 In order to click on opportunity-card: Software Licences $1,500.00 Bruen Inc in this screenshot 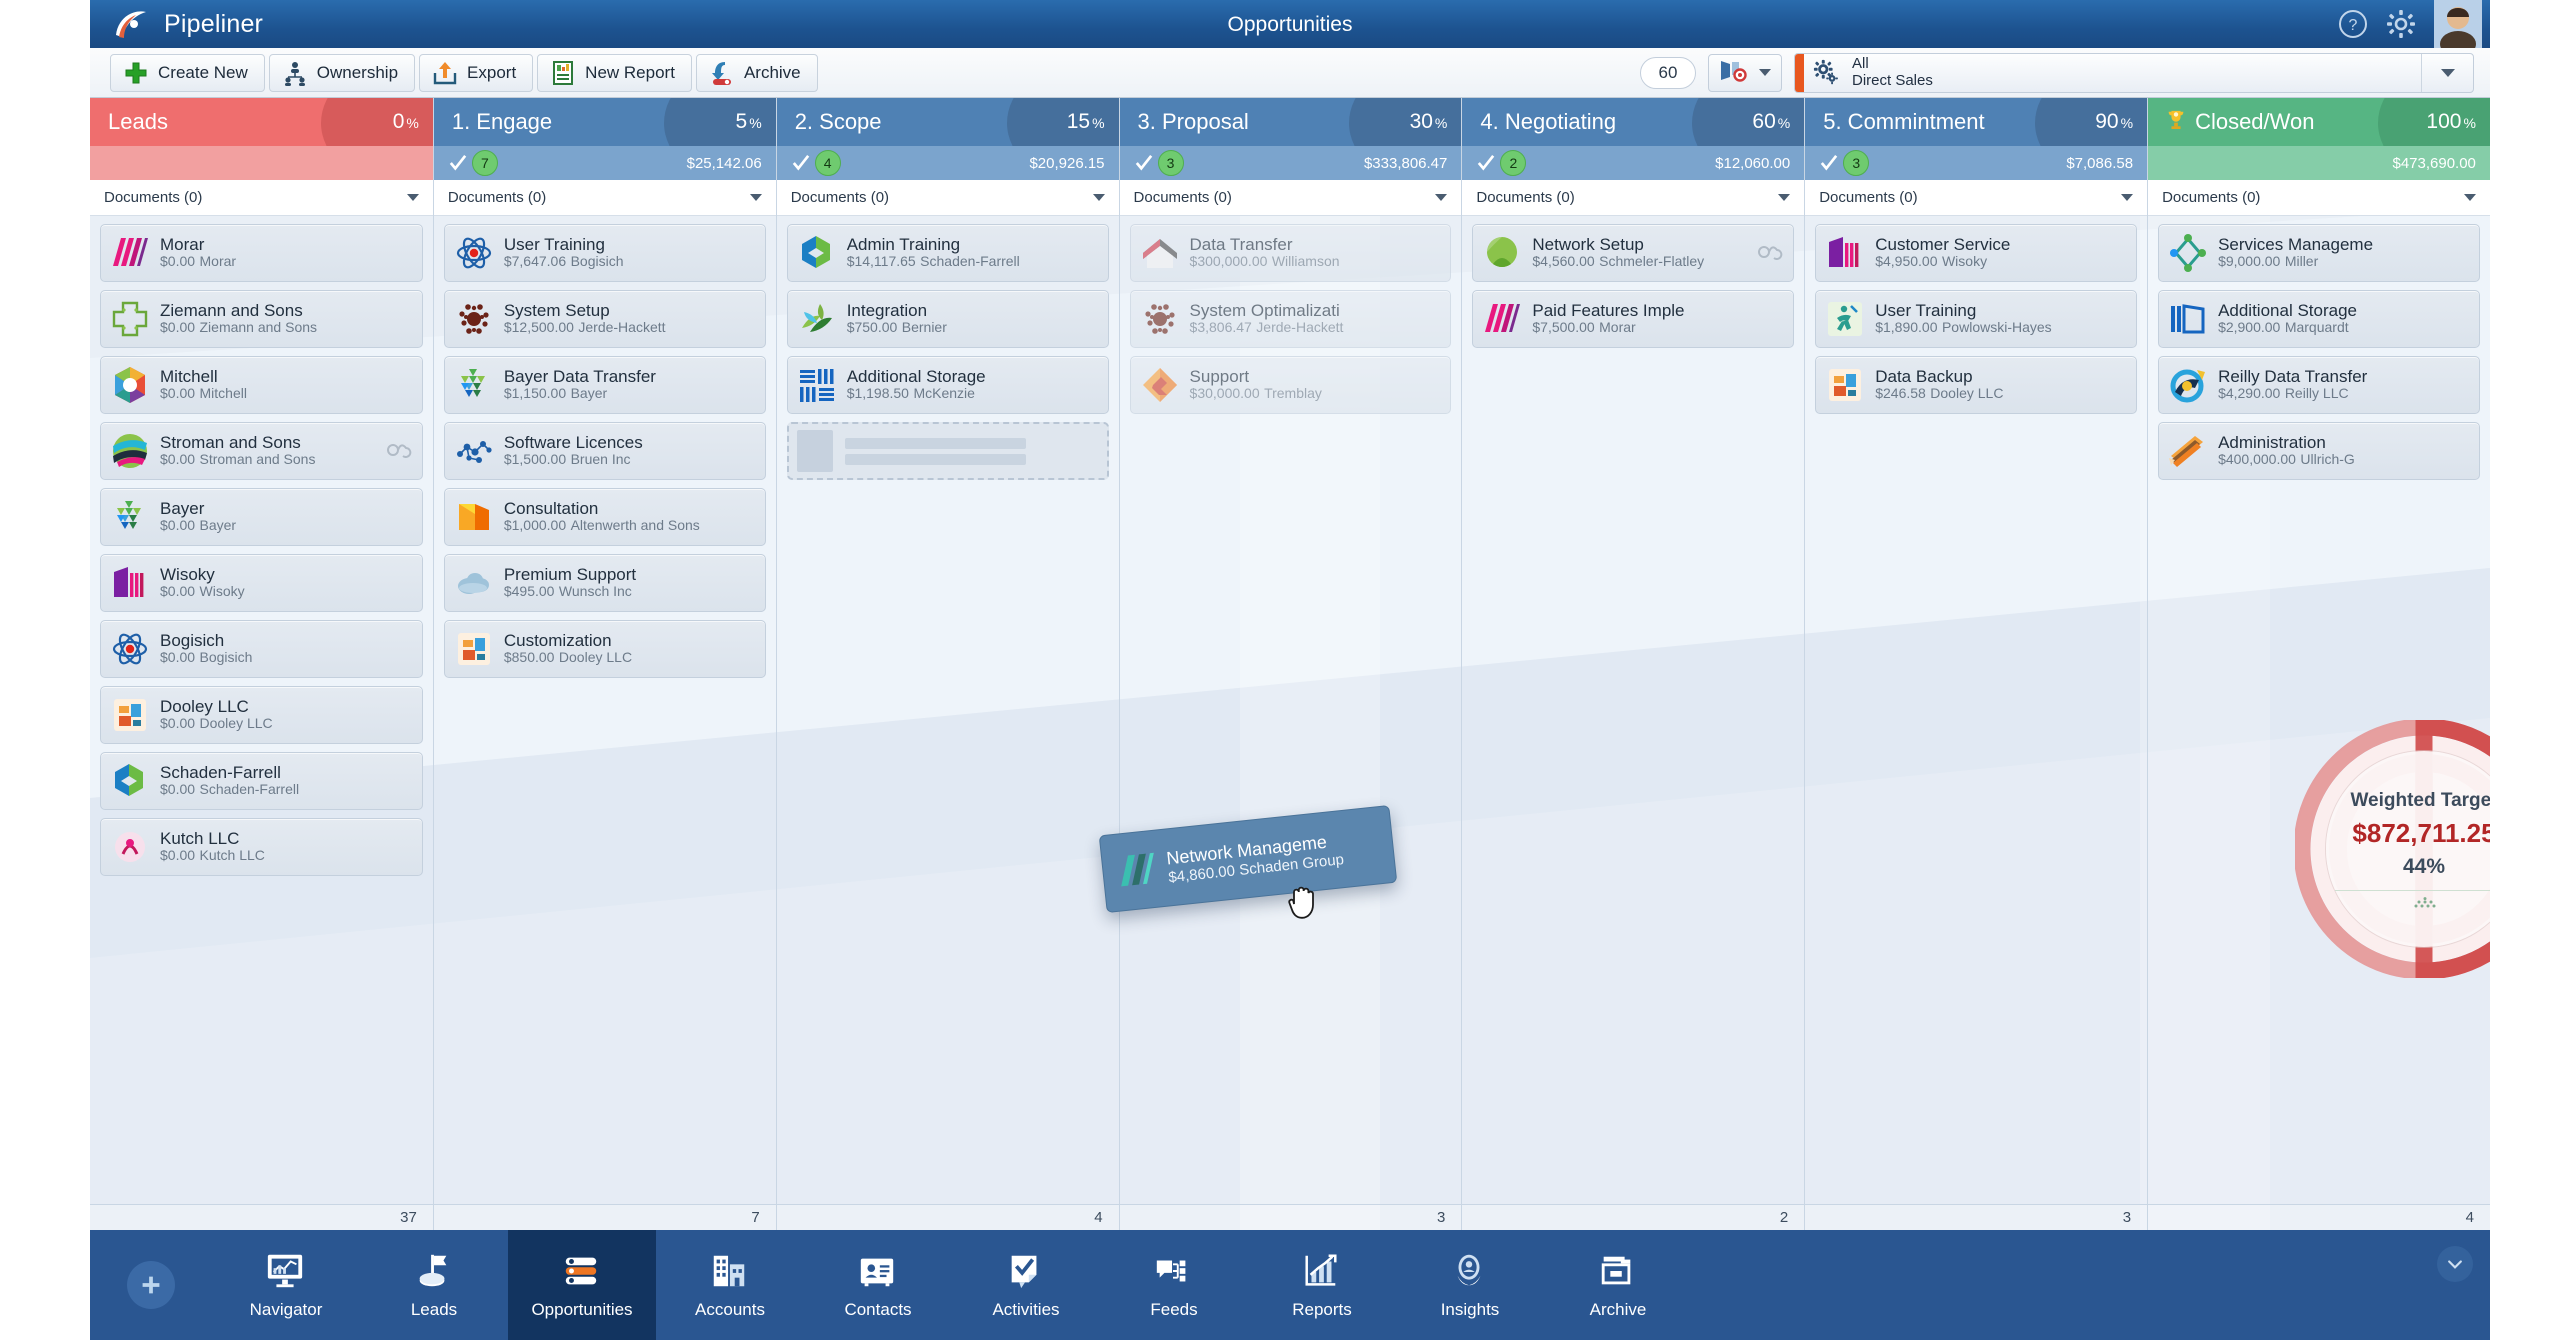, I will do `click(604, 451)`.